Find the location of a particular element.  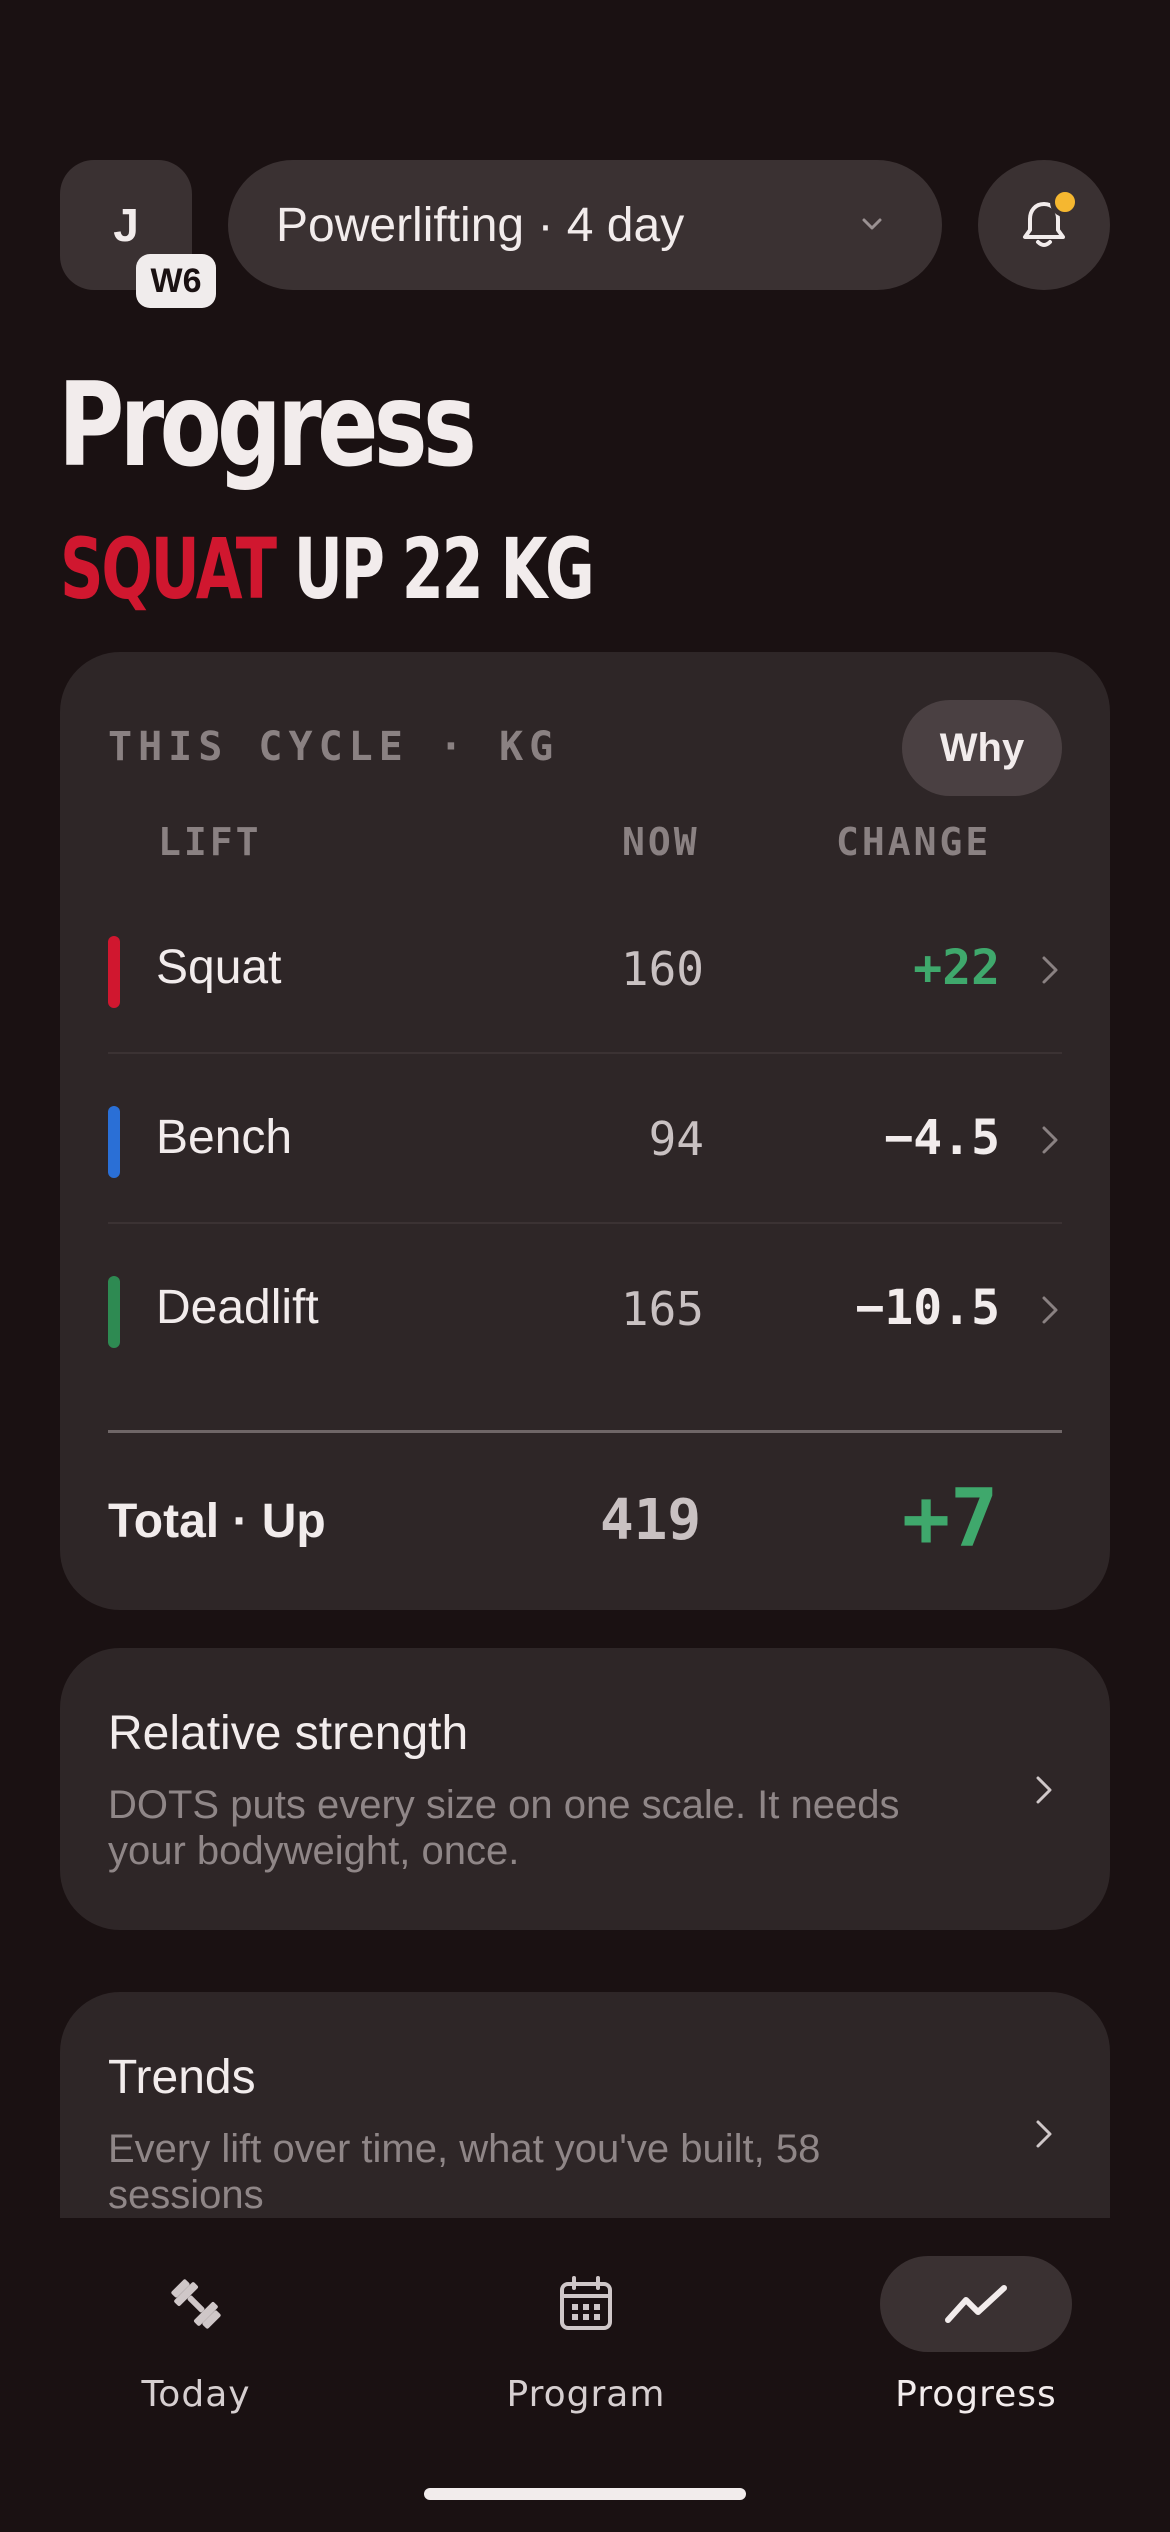

card-title: Trends is located at coordinates (182, 2077).